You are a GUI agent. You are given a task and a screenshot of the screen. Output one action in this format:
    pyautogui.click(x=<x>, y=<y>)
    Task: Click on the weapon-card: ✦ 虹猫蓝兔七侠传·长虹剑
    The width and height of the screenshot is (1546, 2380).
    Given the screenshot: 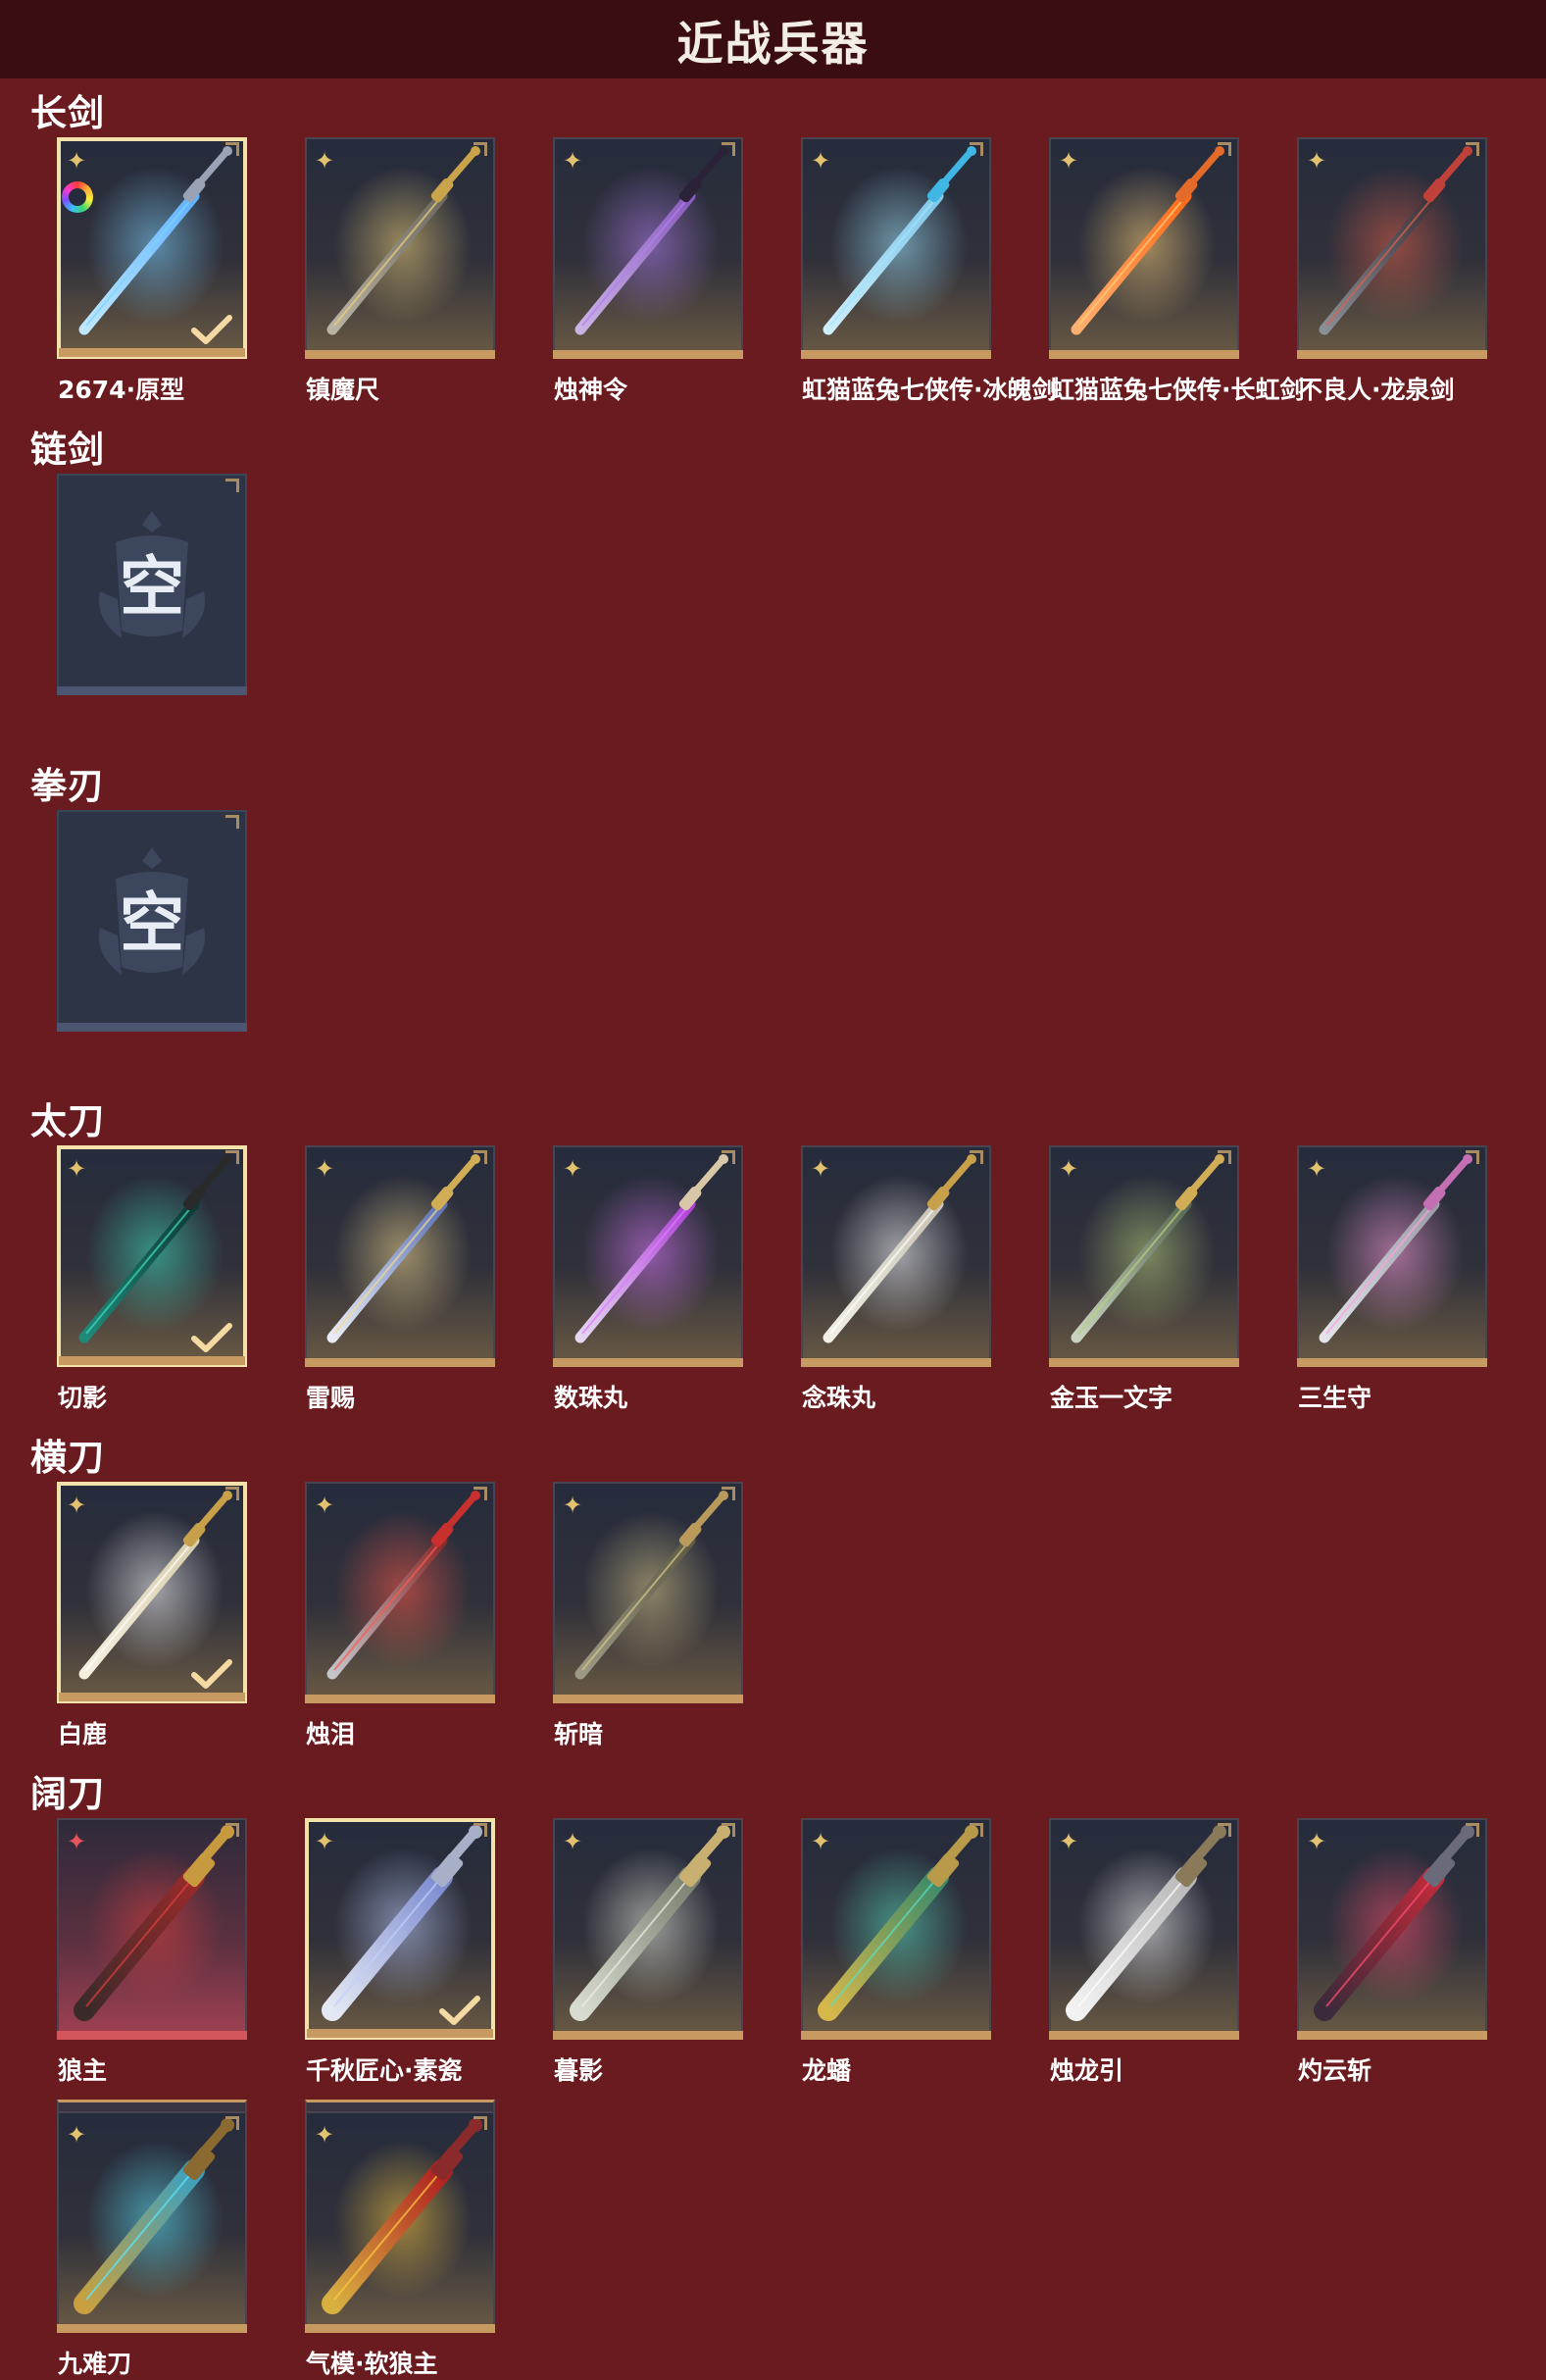 What is the action you would take?
    pyautogui.click(x=1177, y=270)
    